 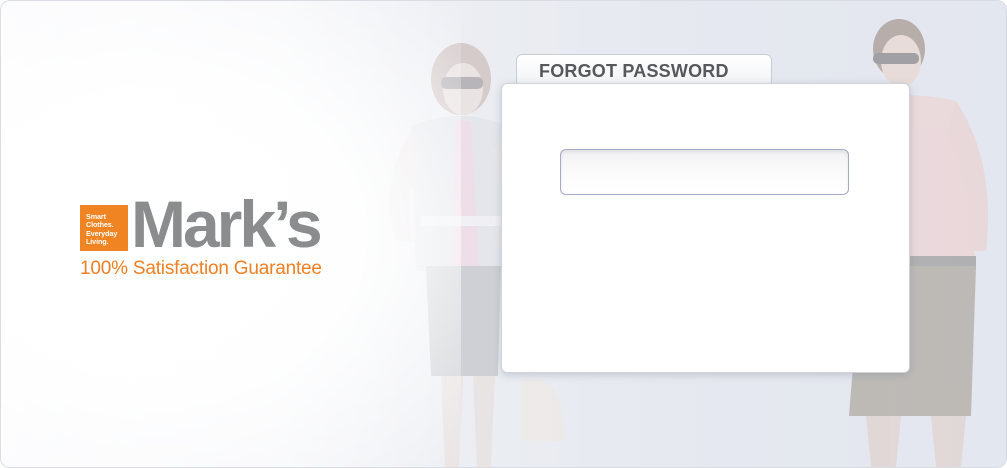 What do you see at coordinates (104, 228) in the screenshot?
I see `logo-box: Smart Clothes. Everyday Living.` at bounding box center [104, 228].